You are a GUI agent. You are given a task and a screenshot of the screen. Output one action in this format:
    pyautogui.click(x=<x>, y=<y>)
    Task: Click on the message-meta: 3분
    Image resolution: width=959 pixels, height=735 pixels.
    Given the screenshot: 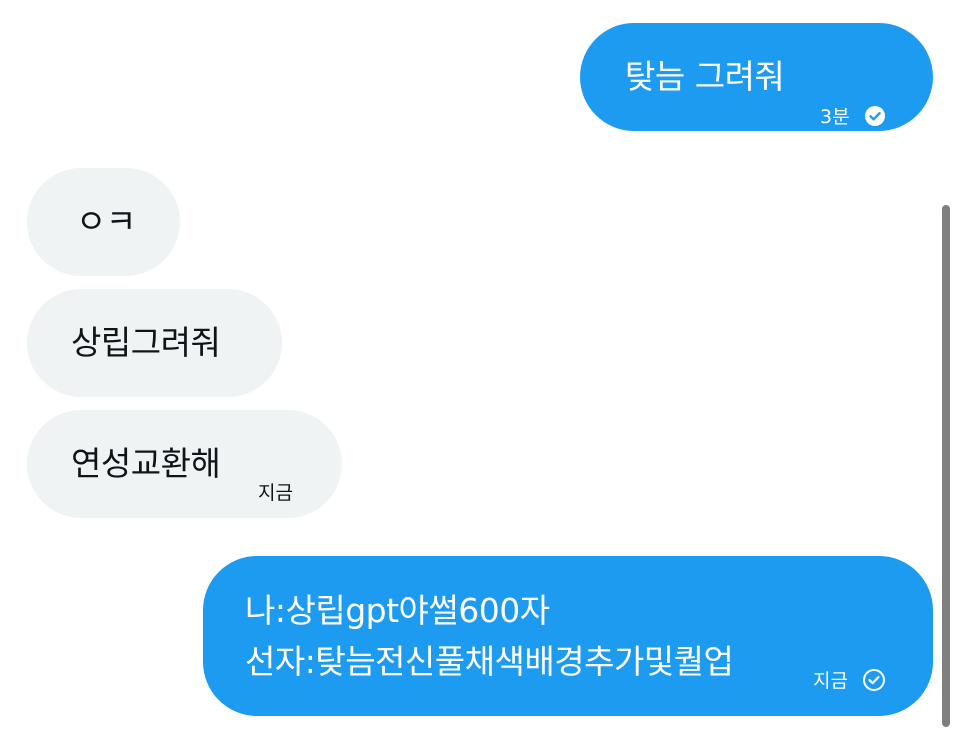 What is the action you would take?
    pyautogui.click(x=853, y=115)
    